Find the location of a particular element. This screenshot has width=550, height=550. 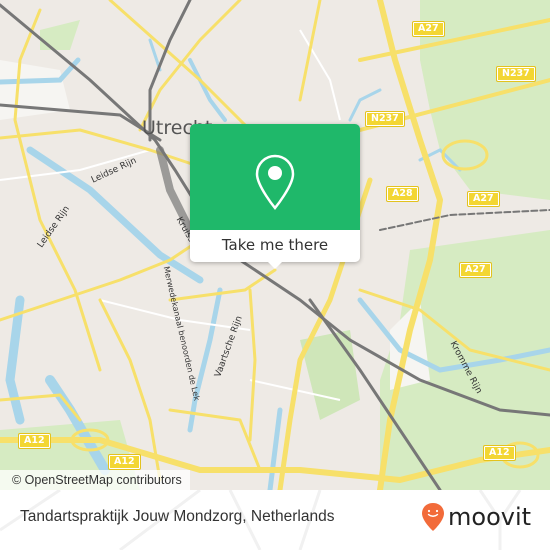

road-shield-a28: A28 is located at coordinates (402, 194).